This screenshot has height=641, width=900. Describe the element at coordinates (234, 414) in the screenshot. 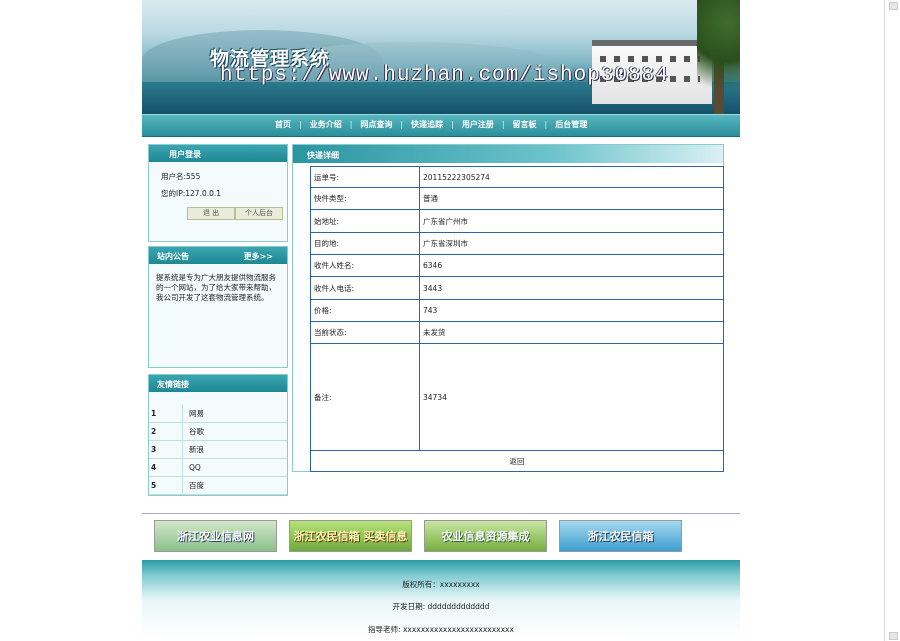

I see `link-item: 网易` at that location.